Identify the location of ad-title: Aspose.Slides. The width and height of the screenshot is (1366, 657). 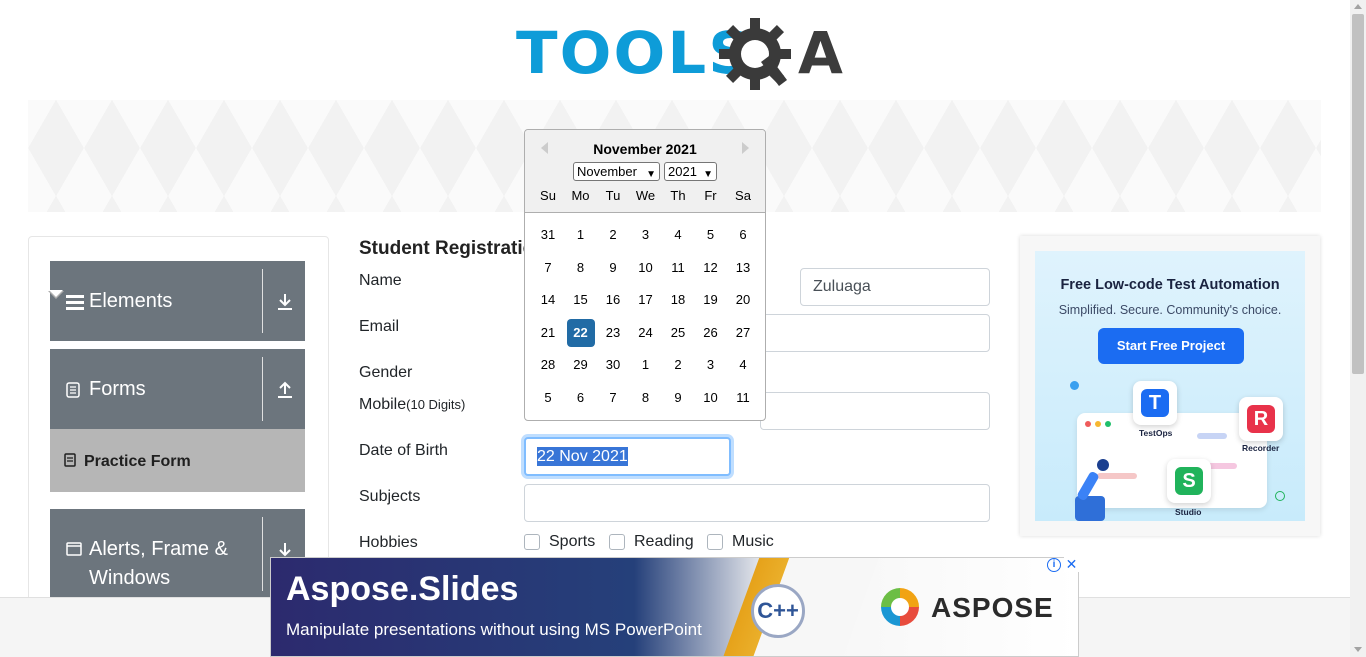
(402, 589).